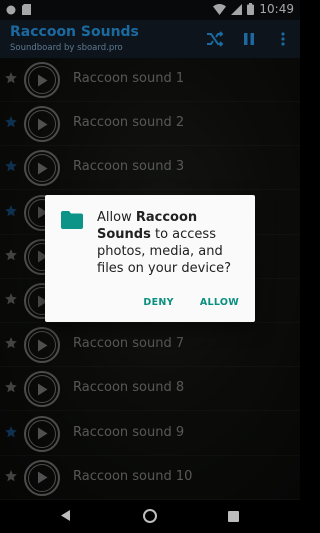  Describe the element at coordinates (233, 516) in the screenshot. I see `recents-icon` at that location.